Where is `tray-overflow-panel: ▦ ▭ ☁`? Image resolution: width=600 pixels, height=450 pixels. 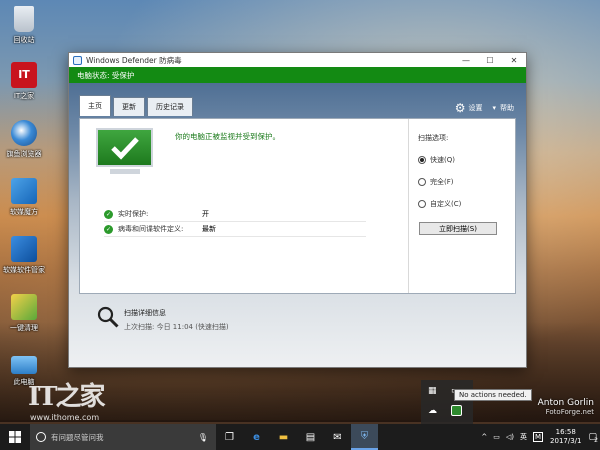
tray-overflow-panel: ▦ ▭ ☁ is located at coordinates (447, 402).